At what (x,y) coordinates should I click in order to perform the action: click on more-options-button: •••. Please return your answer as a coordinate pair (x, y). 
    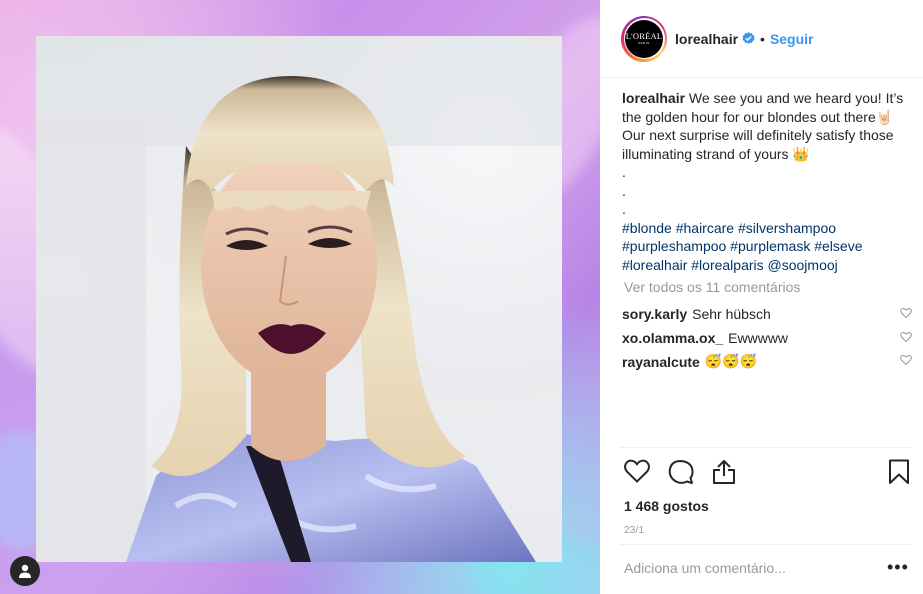
    Looking at the image, I should click on (898, 567).